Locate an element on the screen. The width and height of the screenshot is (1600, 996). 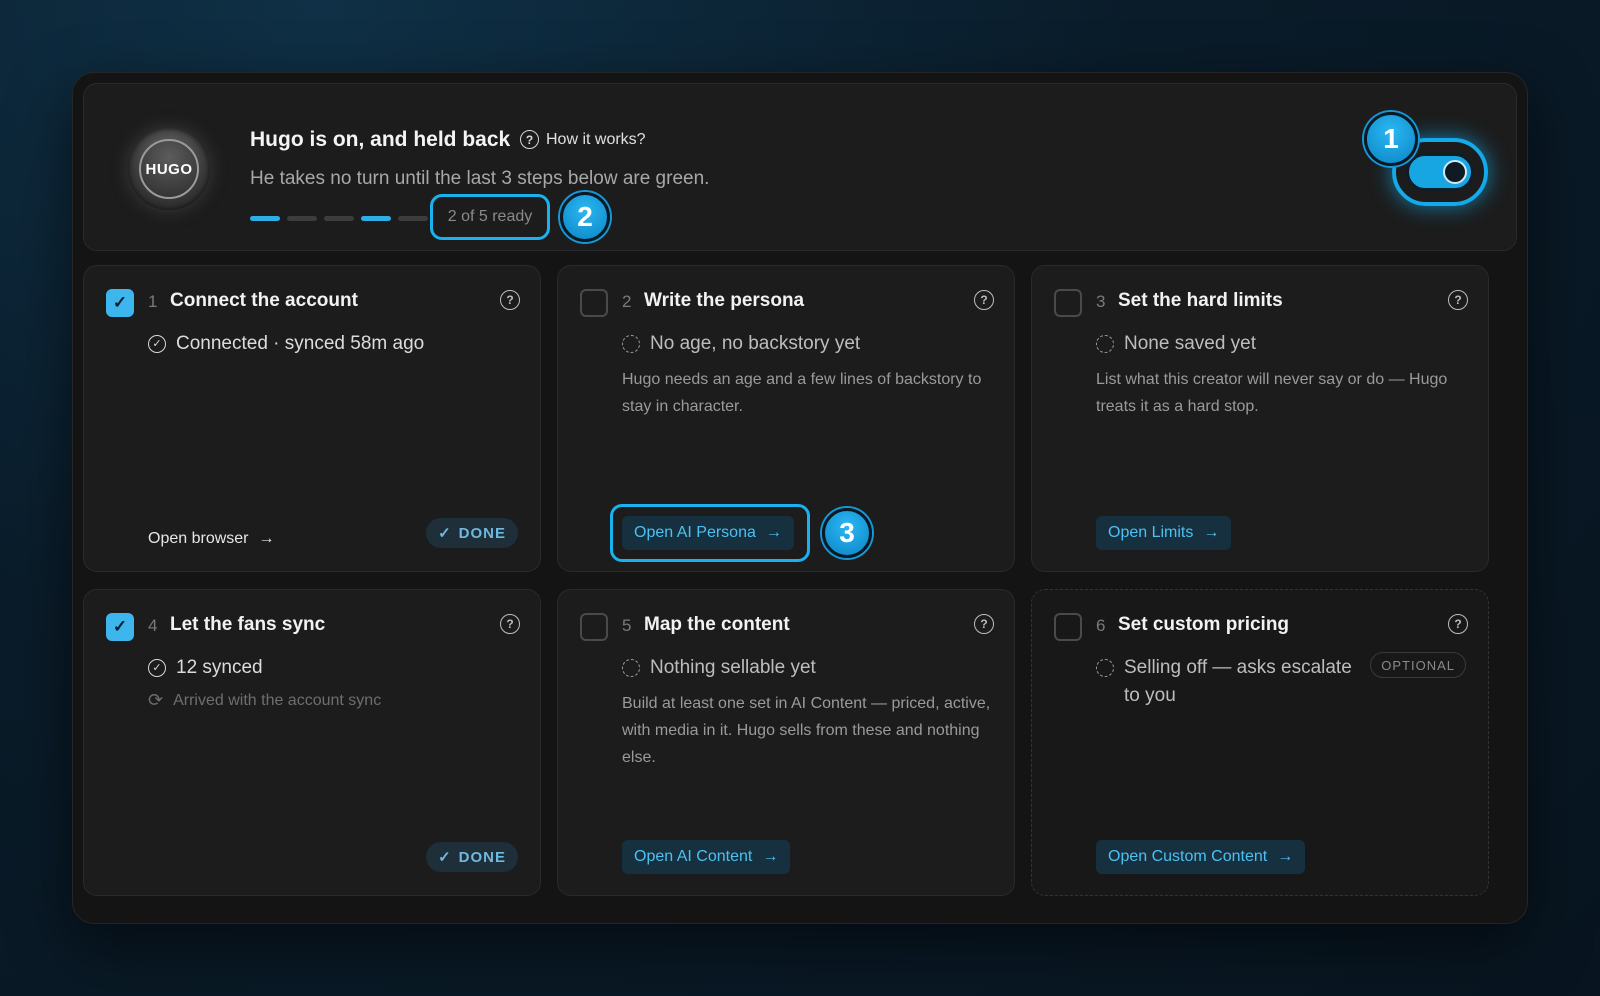
step-number: 3 is located at coordinates (1101, 301).